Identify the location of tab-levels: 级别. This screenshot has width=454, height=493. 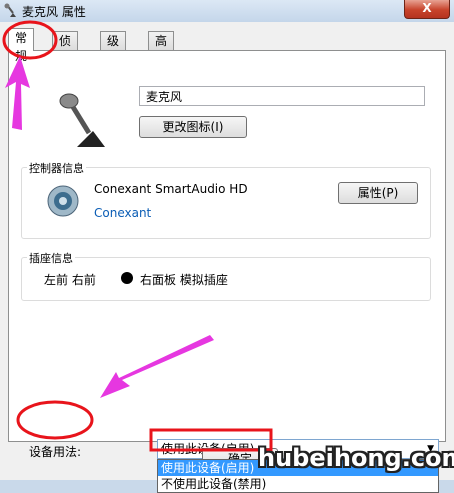
(113, 48).